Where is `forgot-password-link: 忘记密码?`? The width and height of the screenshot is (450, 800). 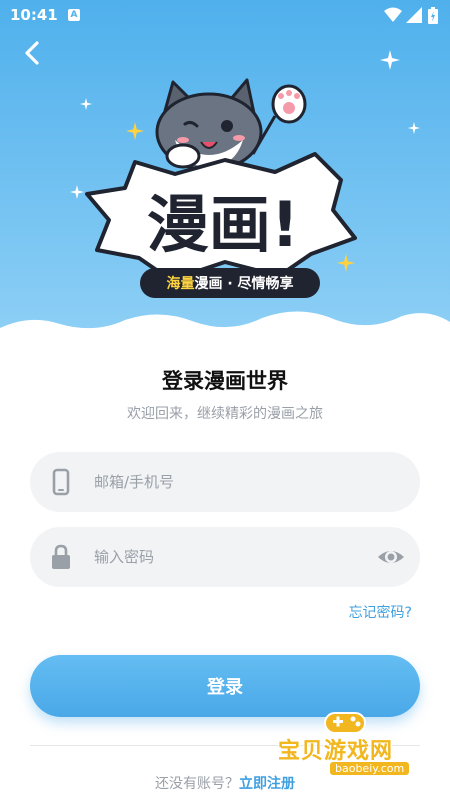 forgot-password-link: 忘记密码? is located at coordinates (380, 612).